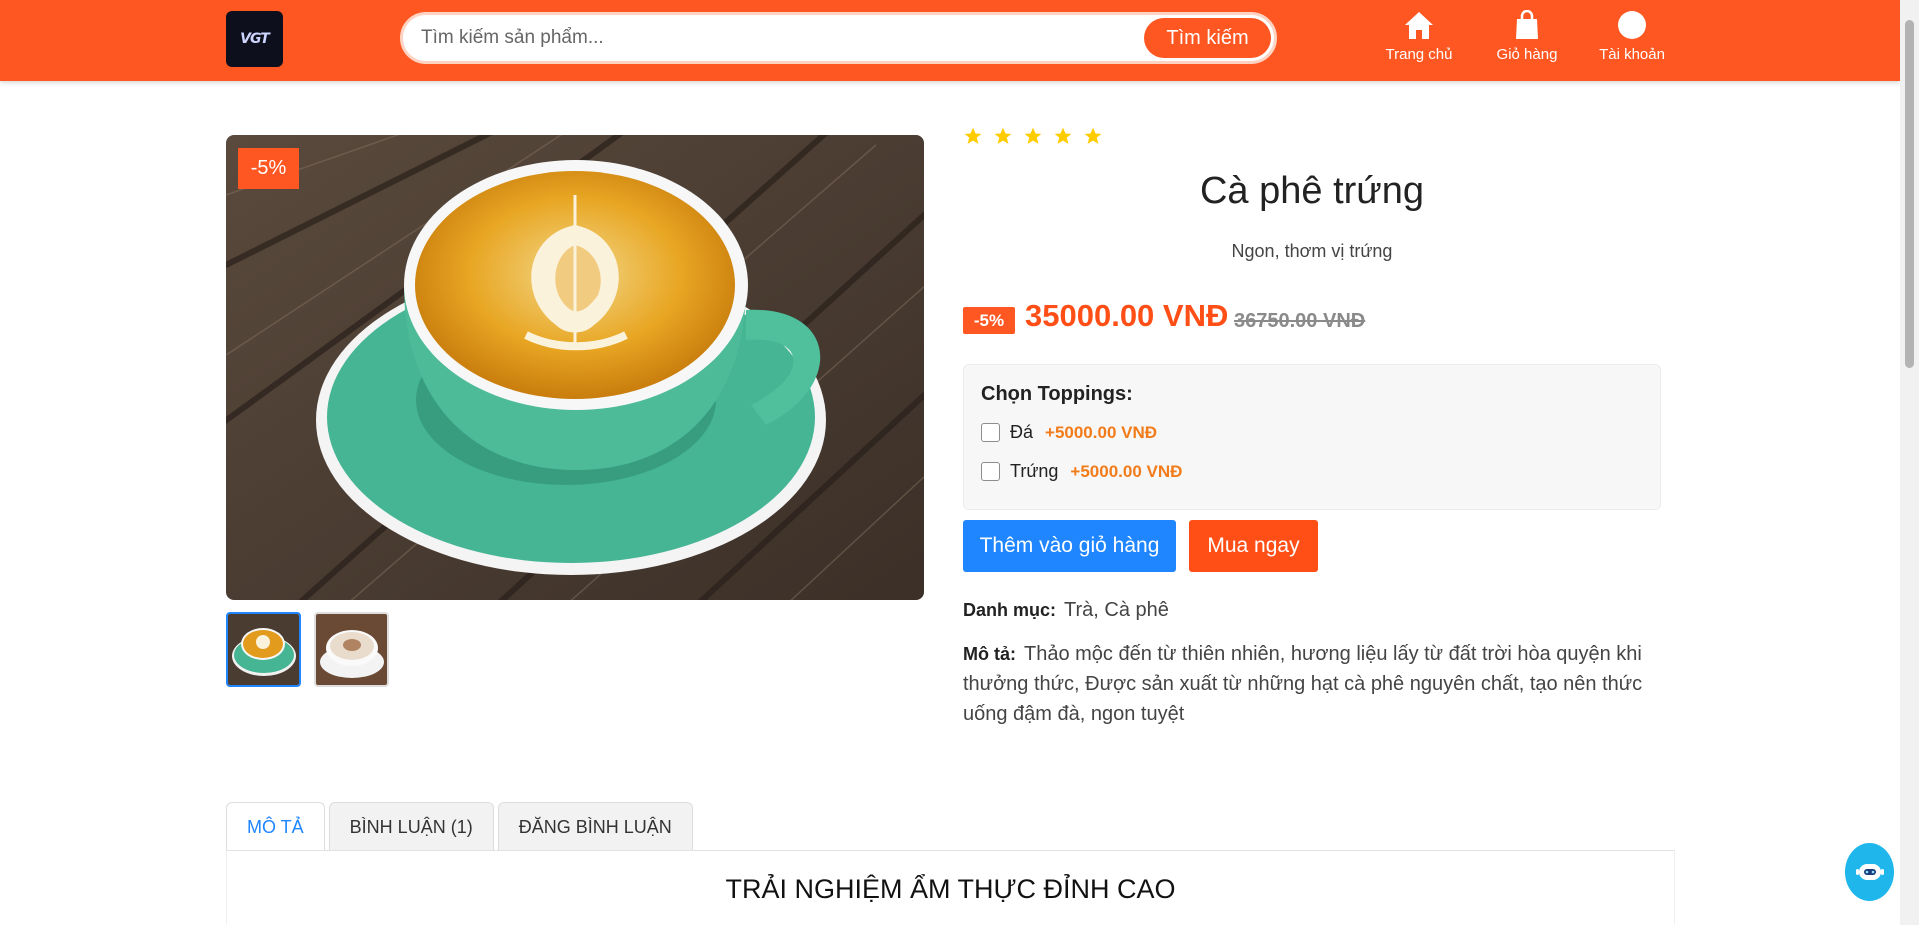 Image resolution: width=1919 pixels, height=925 pixels. What do you see at coordinates (1632, 40) in the screenshot?
I see `nav-account: Tài khoản` at bounding box center [1632, 40].